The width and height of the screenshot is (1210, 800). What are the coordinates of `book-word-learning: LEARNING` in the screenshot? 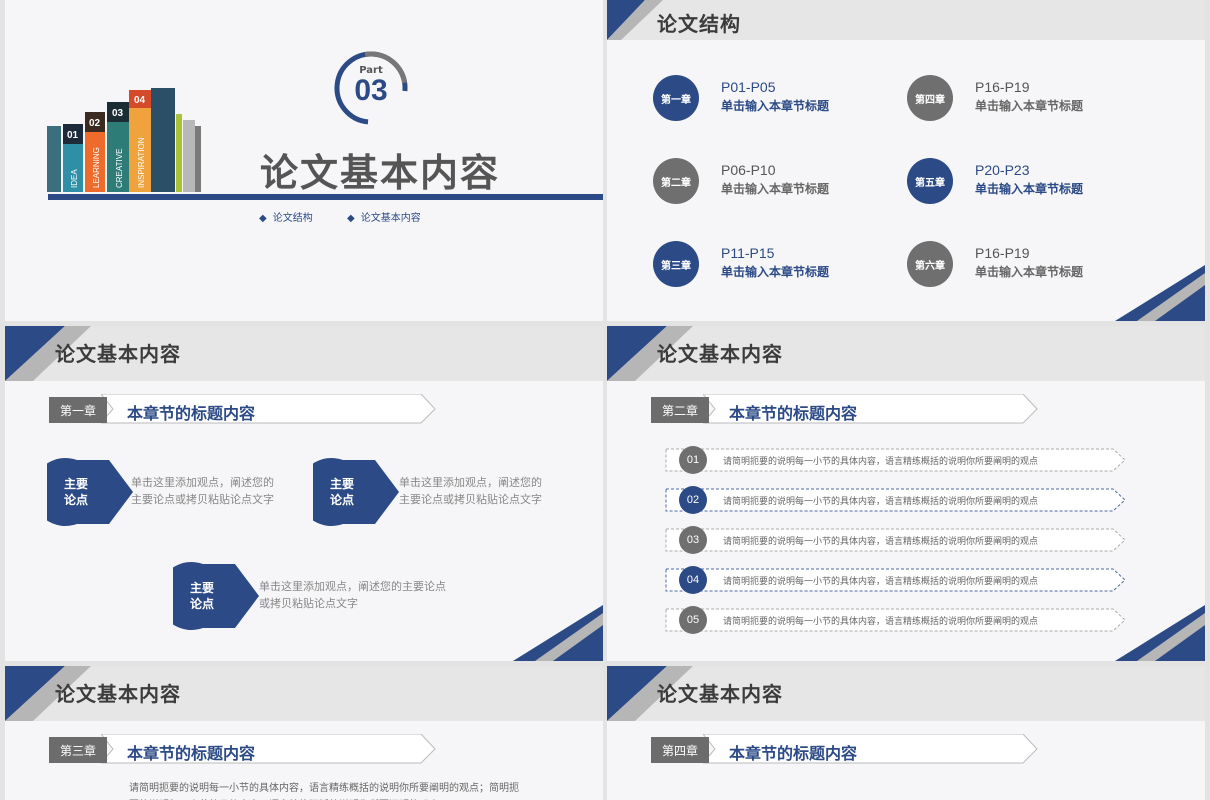 It's located at (96, 167).